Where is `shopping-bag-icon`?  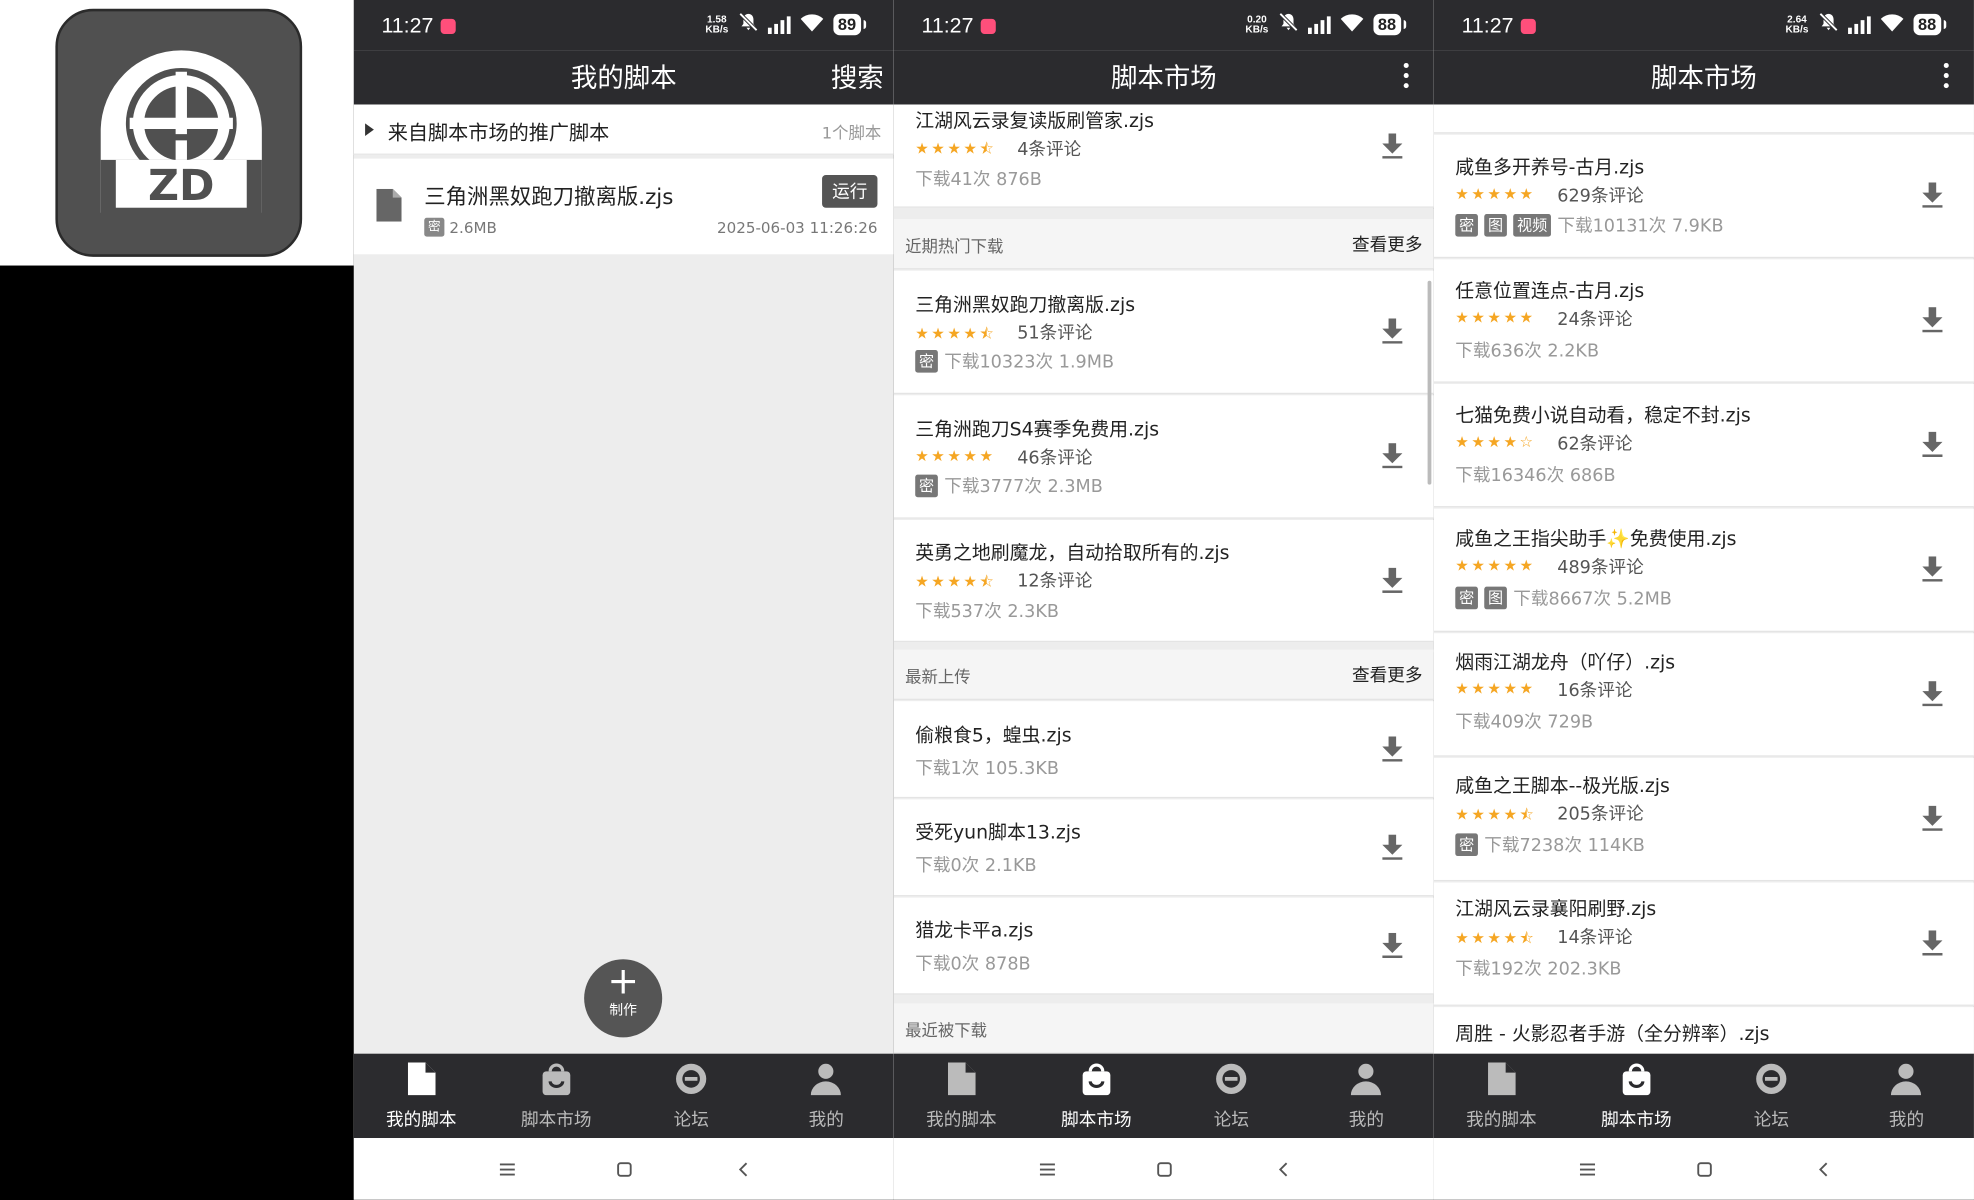
shopping-bag-icon is located at coordinates (1096, 1082).